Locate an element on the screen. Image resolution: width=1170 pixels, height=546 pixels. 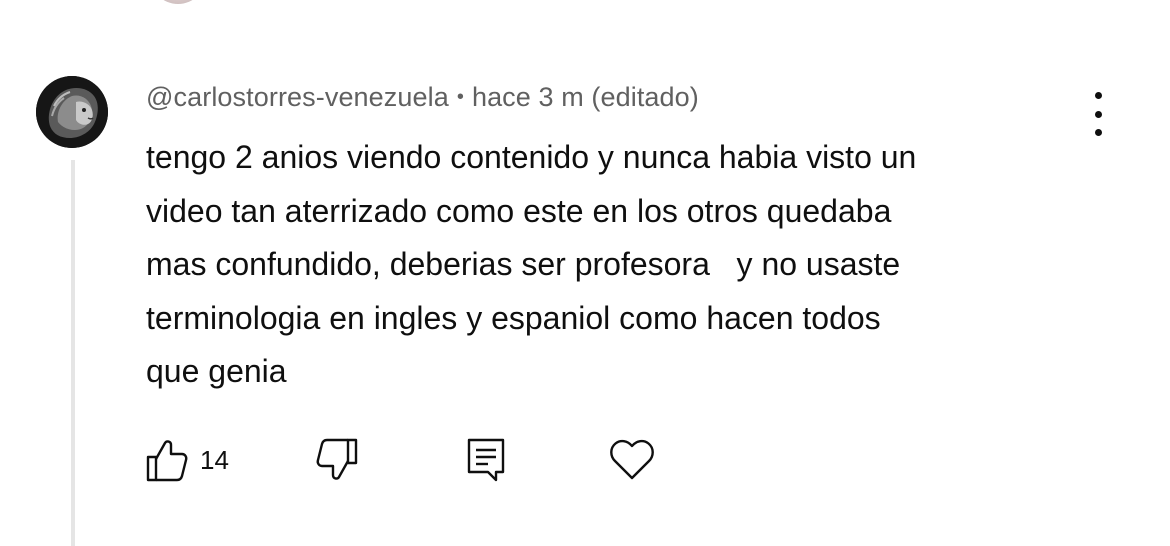
heart-icon is located at coordinates (632, 459).